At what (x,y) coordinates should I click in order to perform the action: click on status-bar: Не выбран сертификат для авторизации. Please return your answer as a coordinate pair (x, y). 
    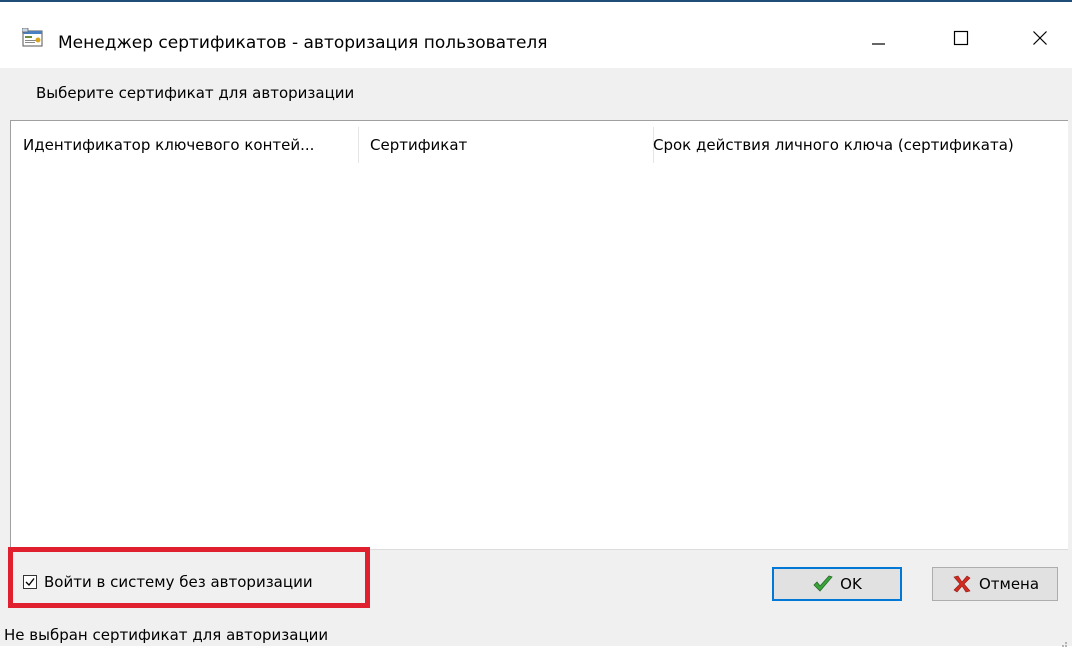
    Looking at the image, I should click on (536, 634).